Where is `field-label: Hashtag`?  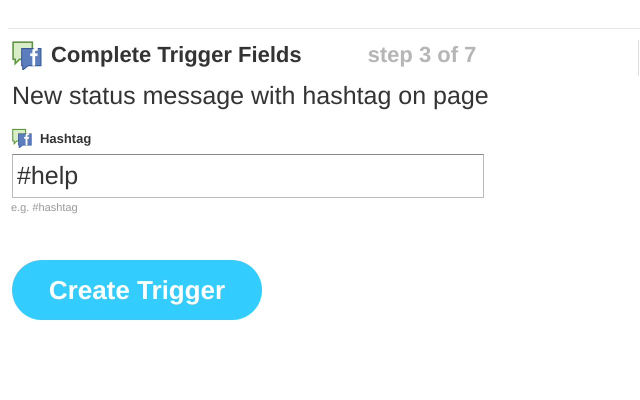 field-label: Hashtag is located at coordinates (66, 138).